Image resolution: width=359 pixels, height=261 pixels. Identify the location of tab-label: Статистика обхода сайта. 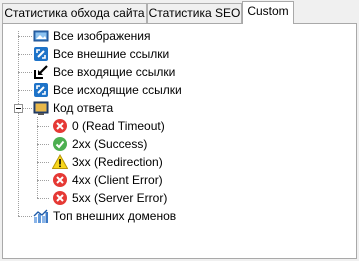
(74, 13).